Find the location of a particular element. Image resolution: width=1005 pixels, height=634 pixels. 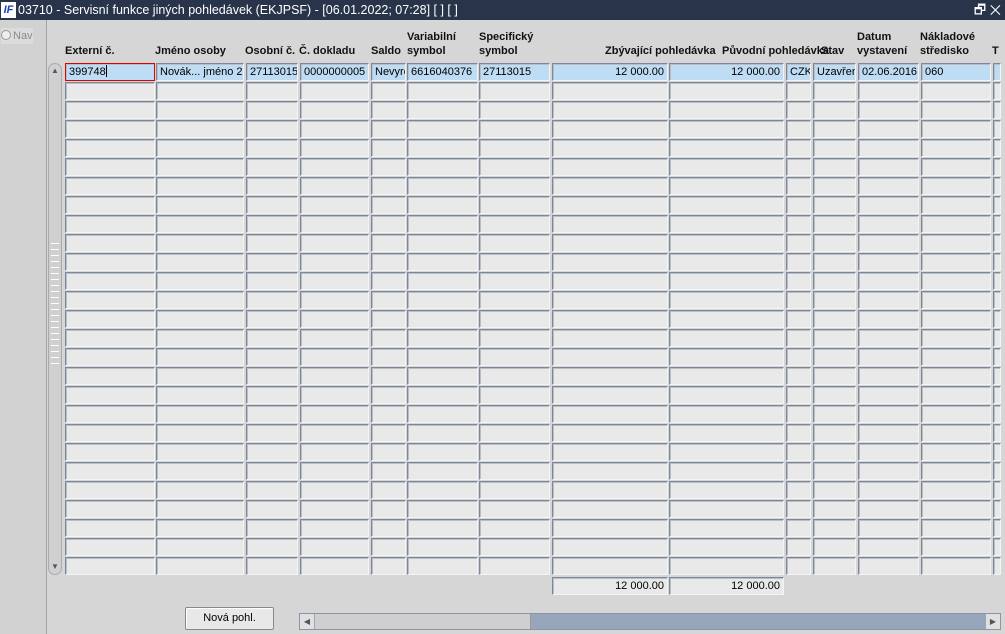

cell-osobni: 27113015 is located at coordinates (272, 72).